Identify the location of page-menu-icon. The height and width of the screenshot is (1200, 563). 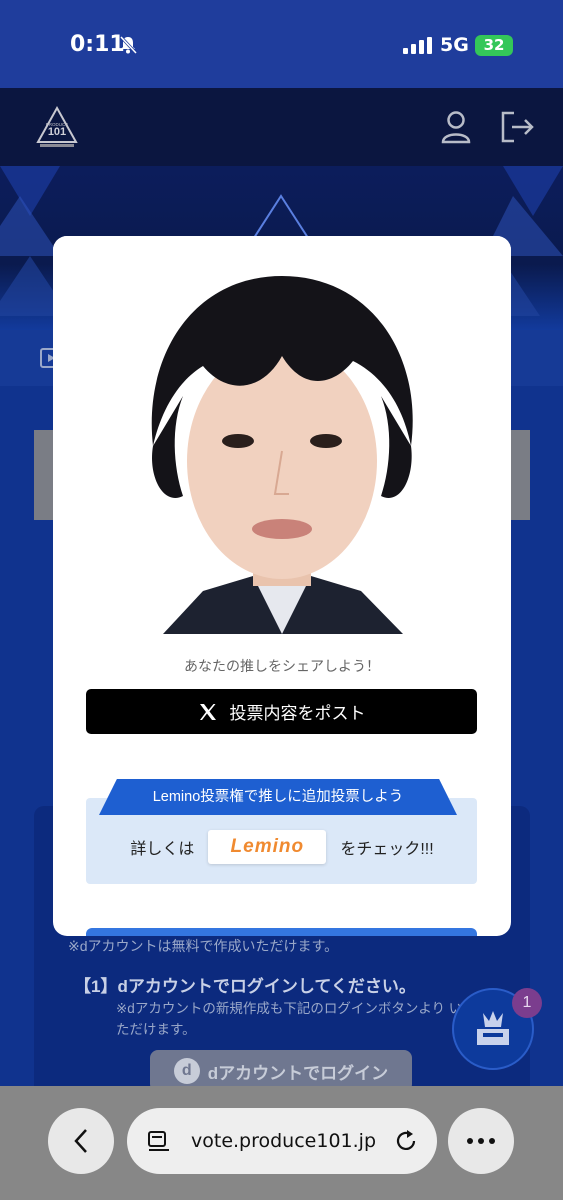
(159, 1141).